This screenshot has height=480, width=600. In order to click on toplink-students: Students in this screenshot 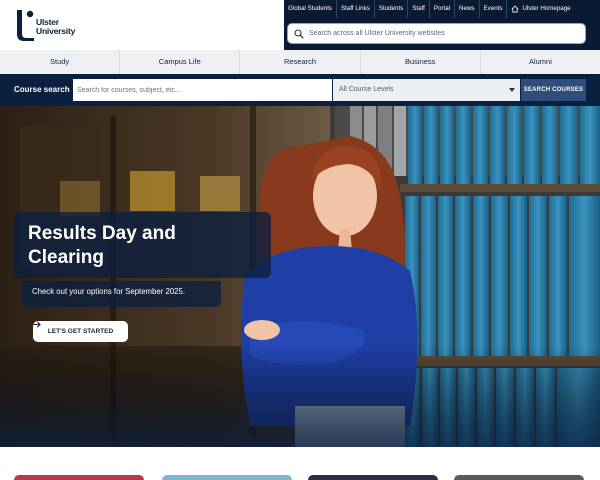, I will do `click(392, 9)`.